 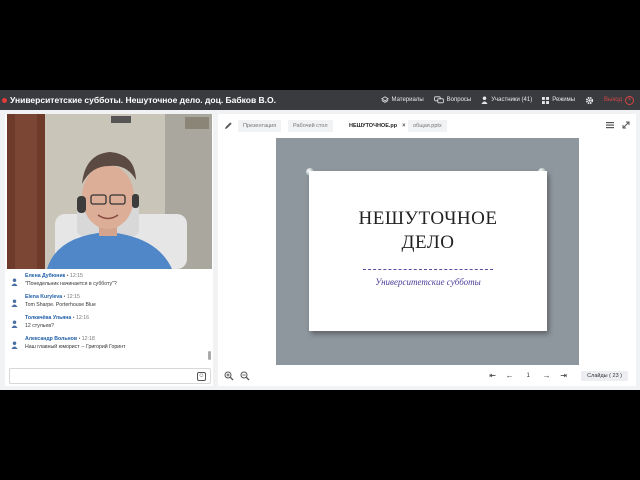 I want to click on gear-icon, so click(x=589, y=100).